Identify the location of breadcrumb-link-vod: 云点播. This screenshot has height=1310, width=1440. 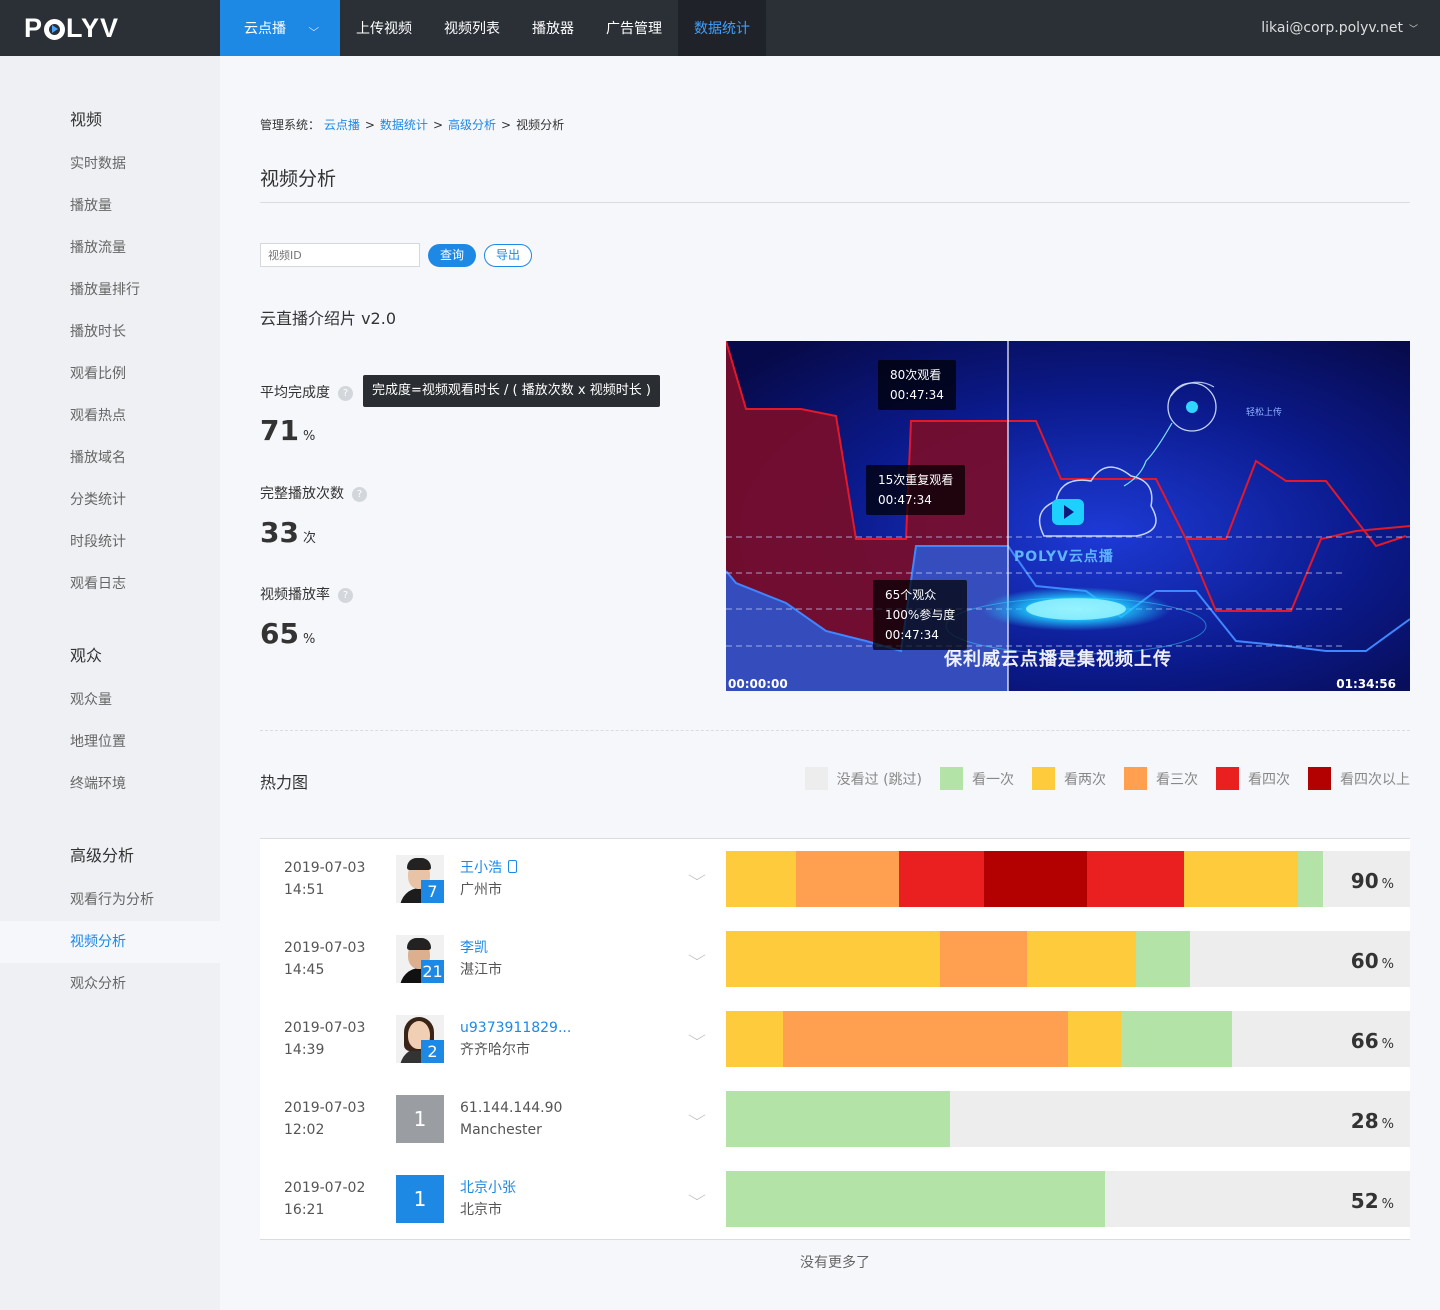
(342, 125).